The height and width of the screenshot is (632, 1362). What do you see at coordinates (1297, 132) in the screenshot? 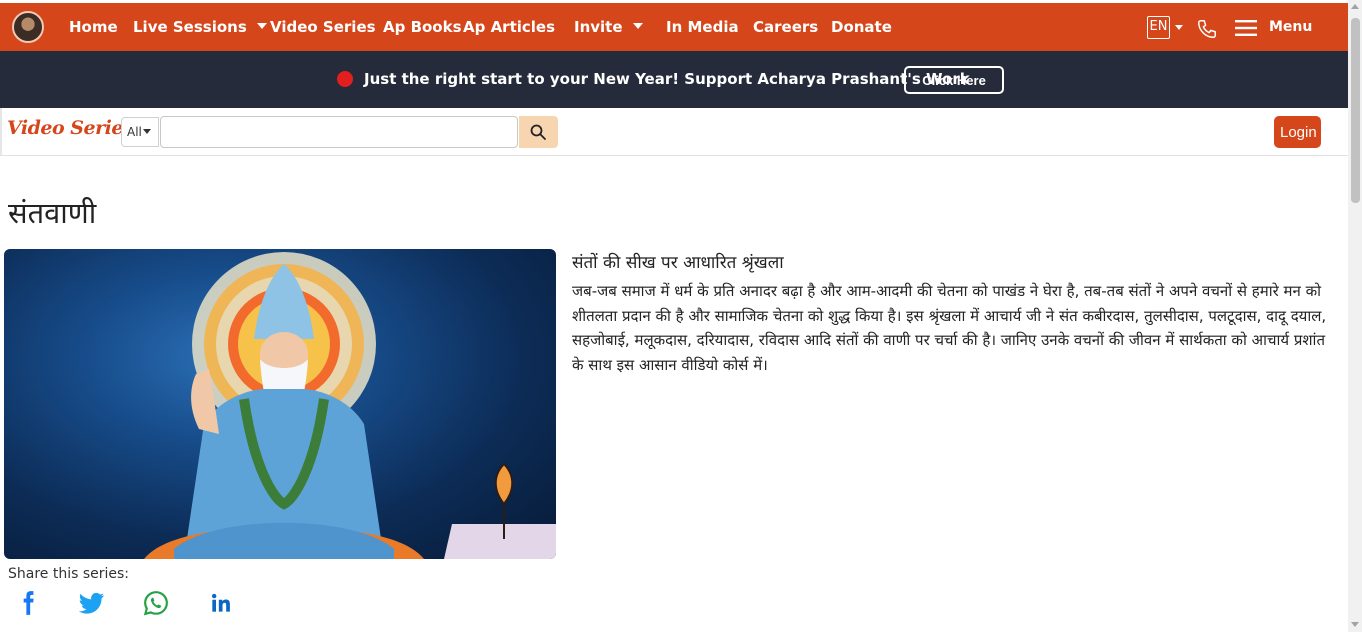
I see `login-button: Login` at bounding box center [1297, 132].